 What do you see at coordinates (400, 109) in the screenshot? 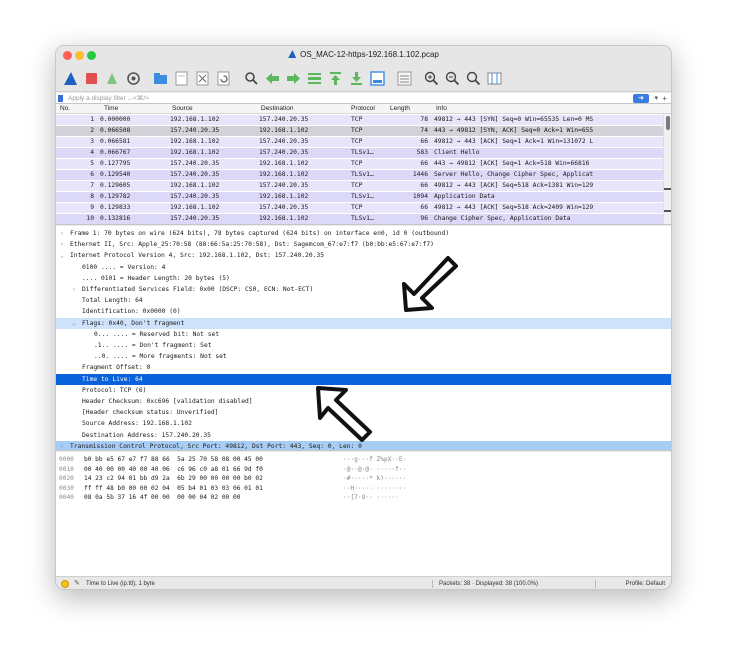
I see `column-header-length: Length` at bounding box center [400, 109].